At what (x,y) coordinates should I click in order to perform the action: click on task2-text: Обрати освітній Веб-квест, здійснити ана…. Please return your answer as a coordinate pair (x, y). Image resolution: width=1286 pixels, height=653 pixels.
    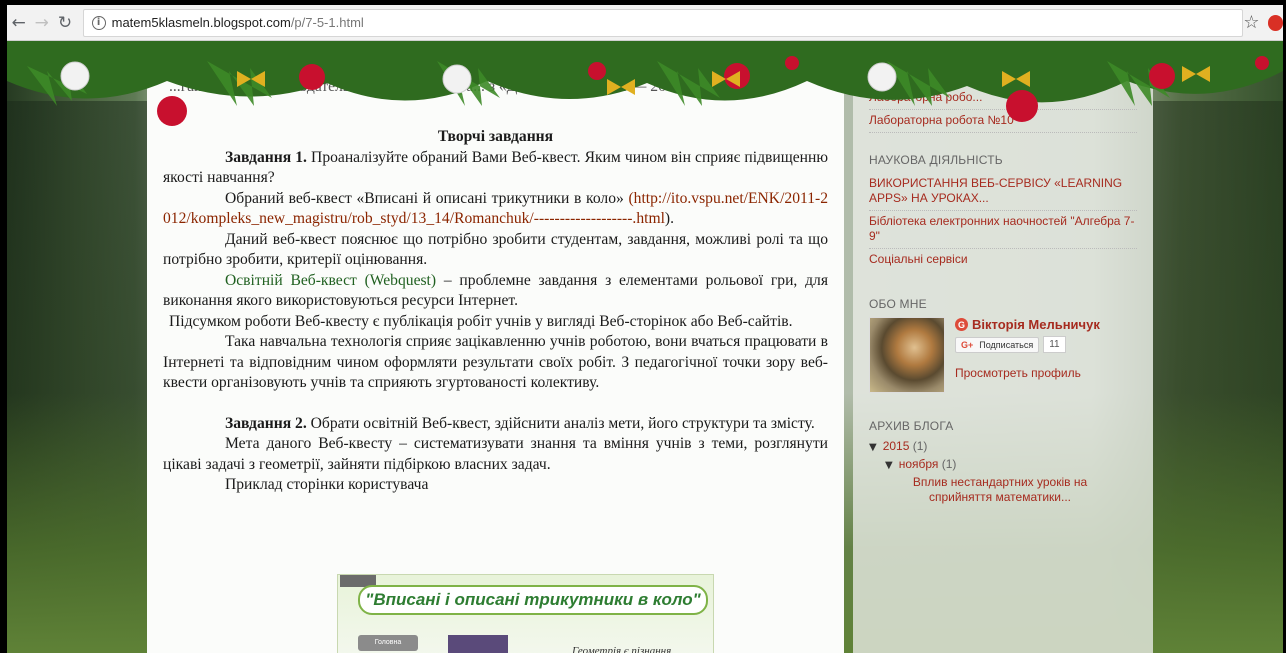
    Looking at the image, I should click on (560, 423).